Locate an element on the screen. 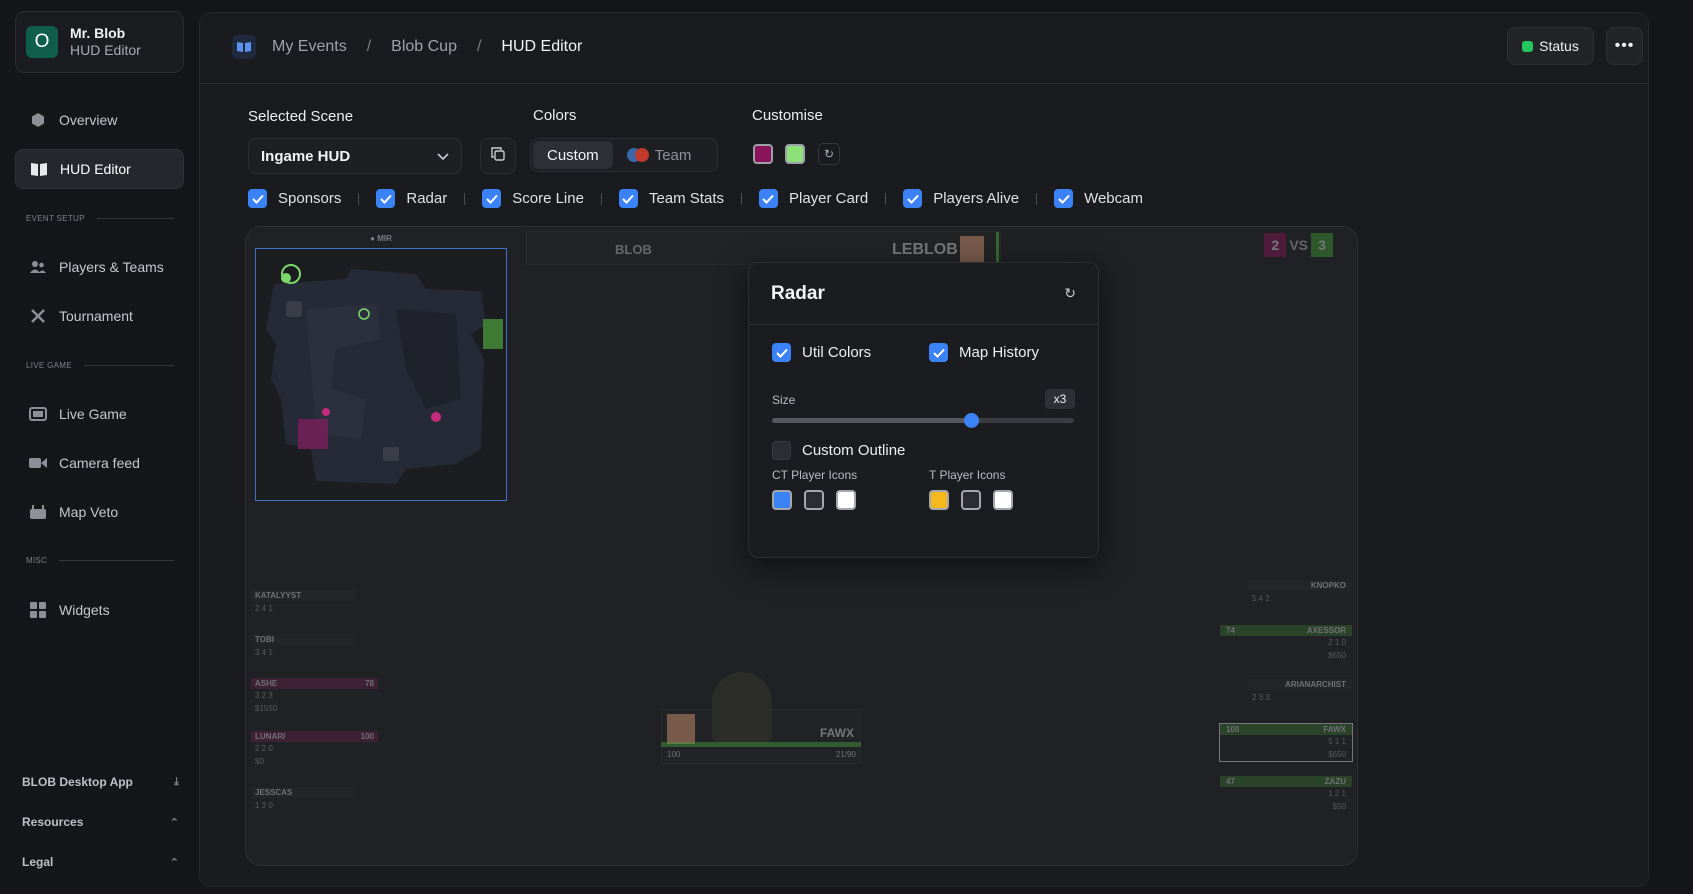  character-silhouette is located at coordinates (742, 707).